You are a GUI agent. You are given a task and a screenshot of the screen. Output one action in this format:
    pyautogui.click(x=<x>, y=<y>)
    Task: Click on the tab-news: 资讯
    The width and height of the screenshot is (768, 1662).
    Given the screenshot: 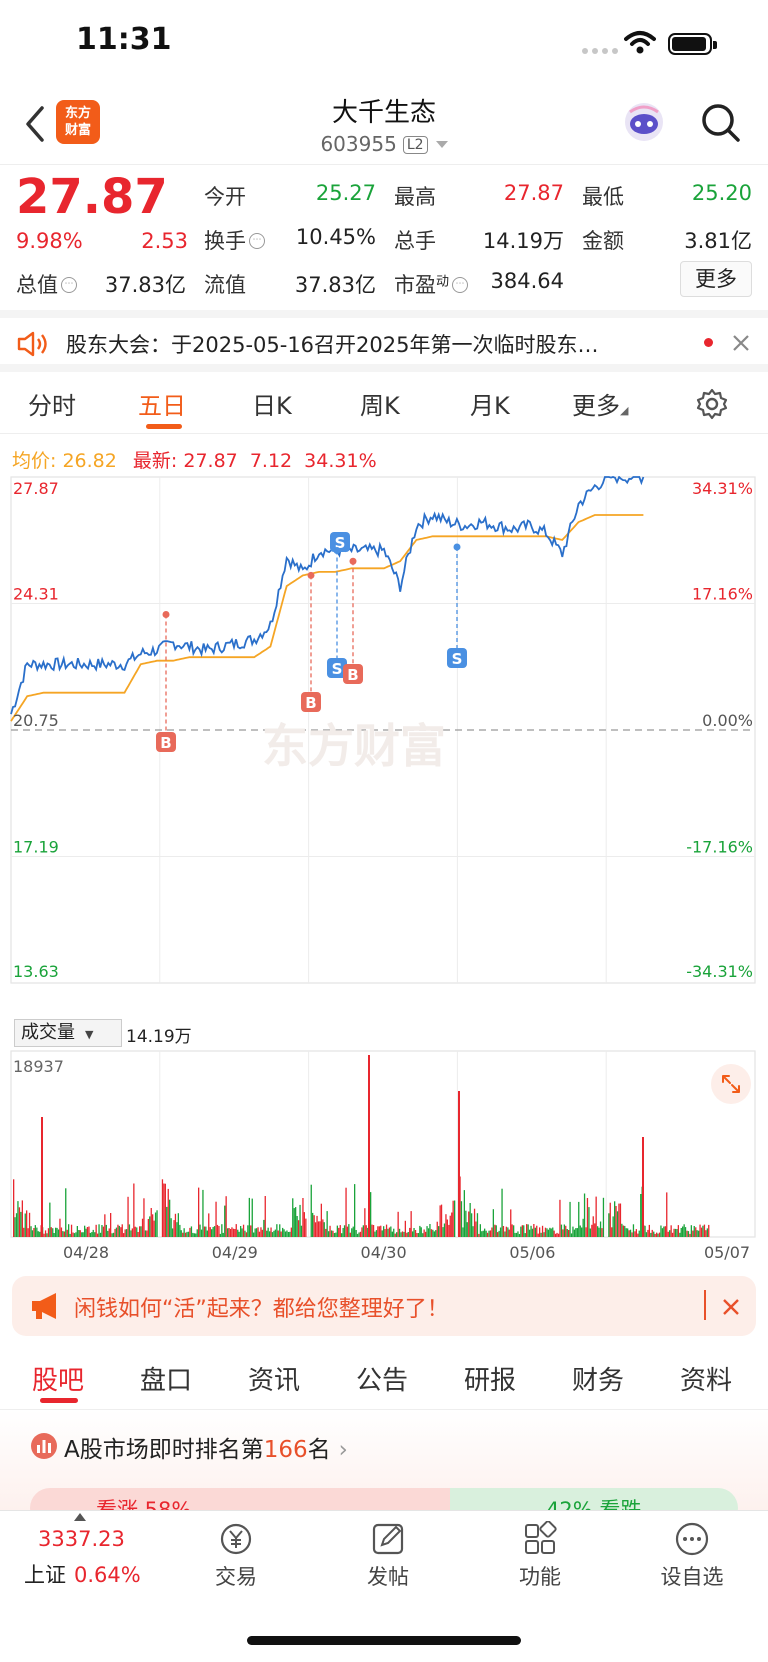 What is the action you would take?
    pyautogui.click(x=274, y=1378)
    